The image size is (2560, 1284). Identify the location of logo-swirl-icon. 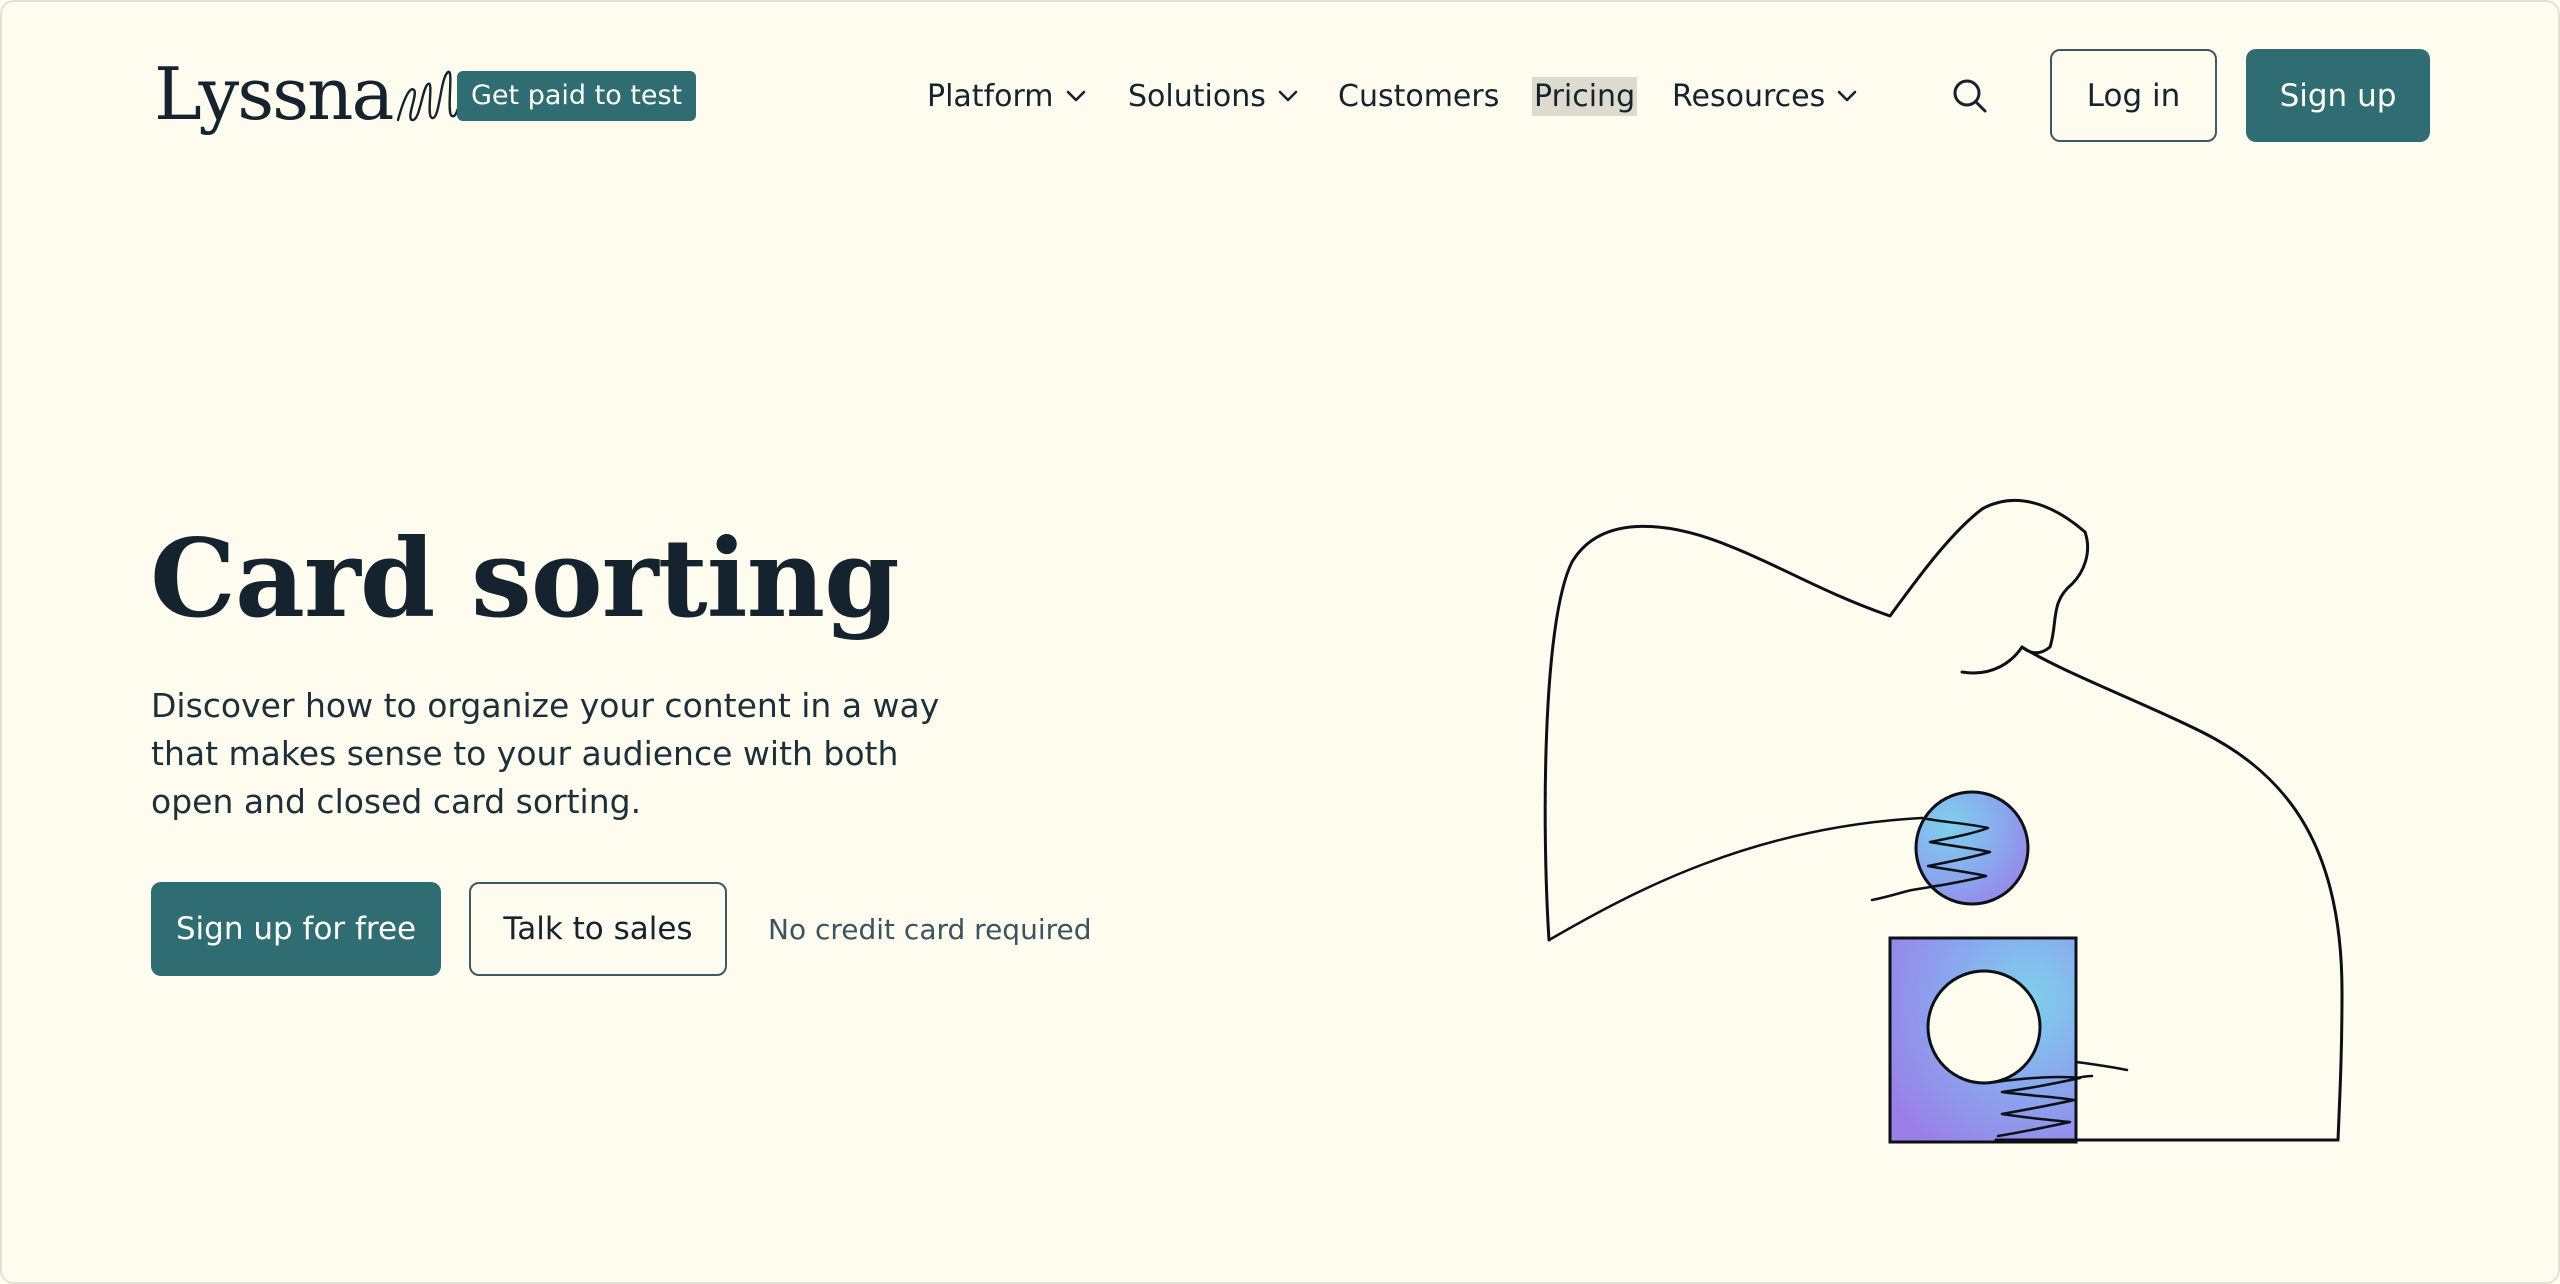
(429, 96).